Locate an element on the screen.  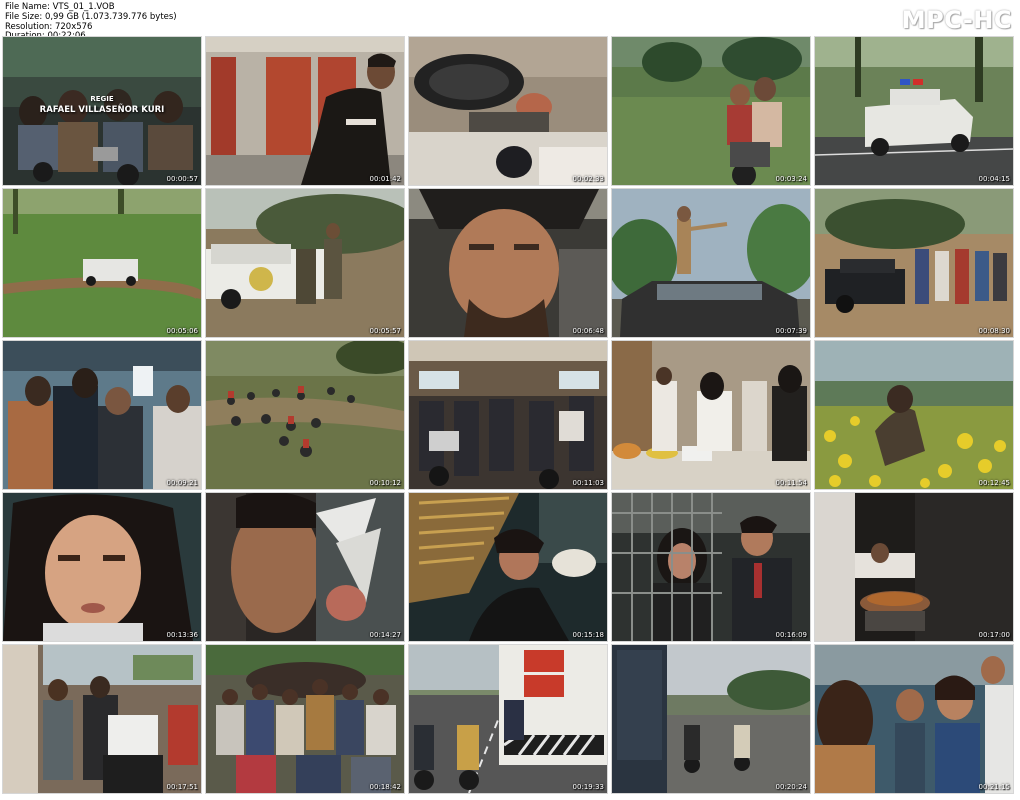
timestamp-label: 00:18:42 is located at coordinates (385, 787).